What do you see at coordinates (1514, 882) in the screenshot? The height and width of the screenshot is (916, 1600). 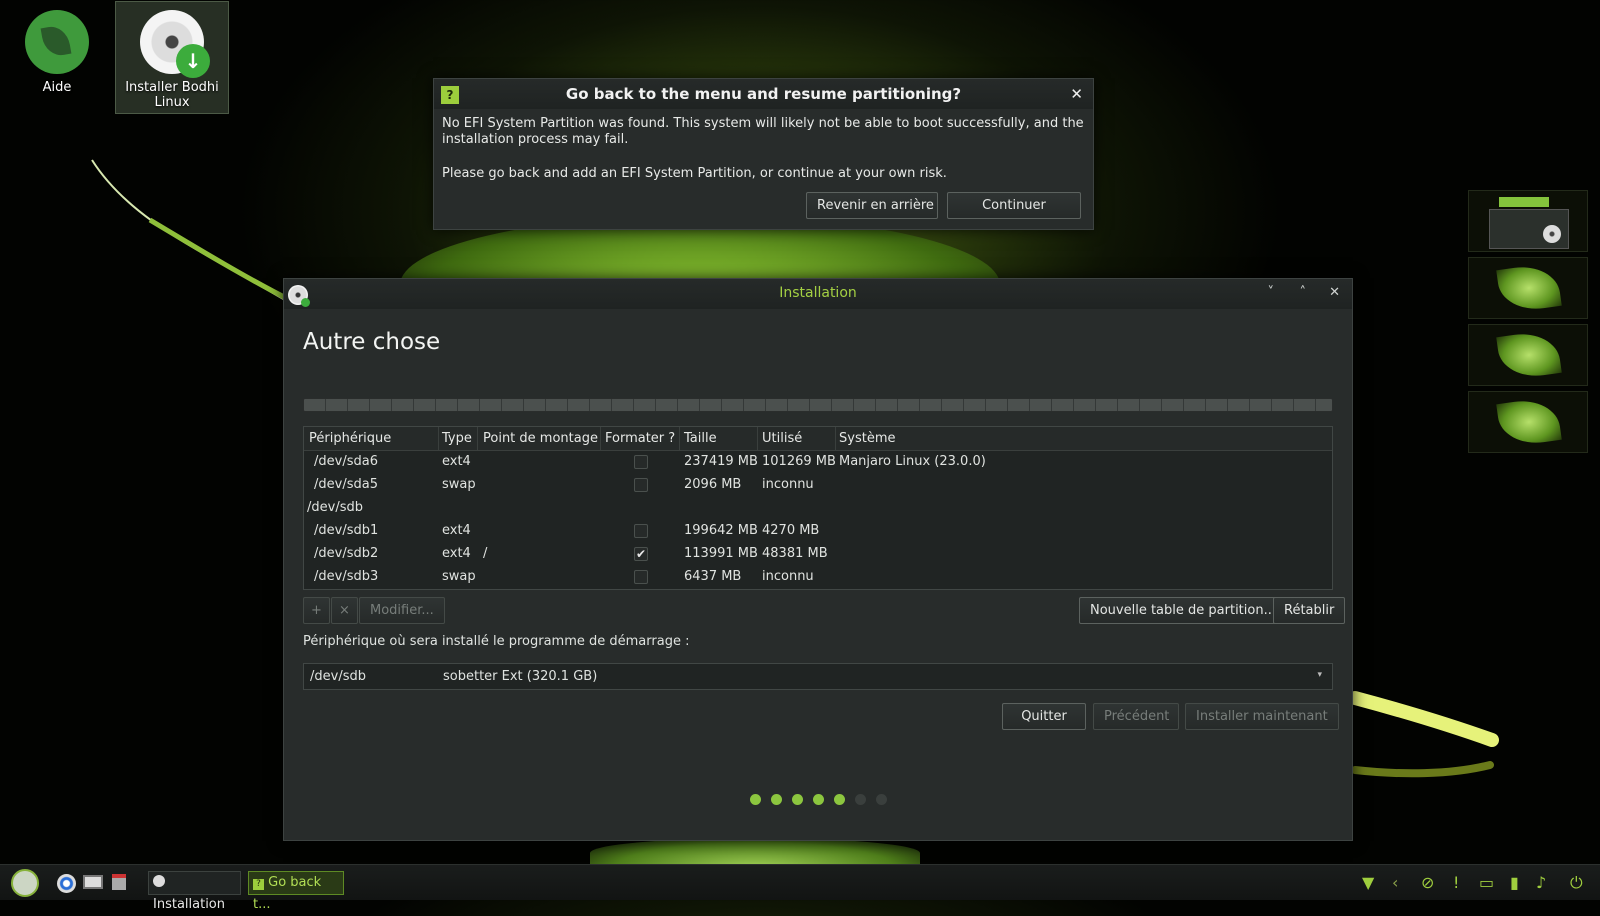 I see `battery-icon: ▮` at bounding box center [1514, 882].